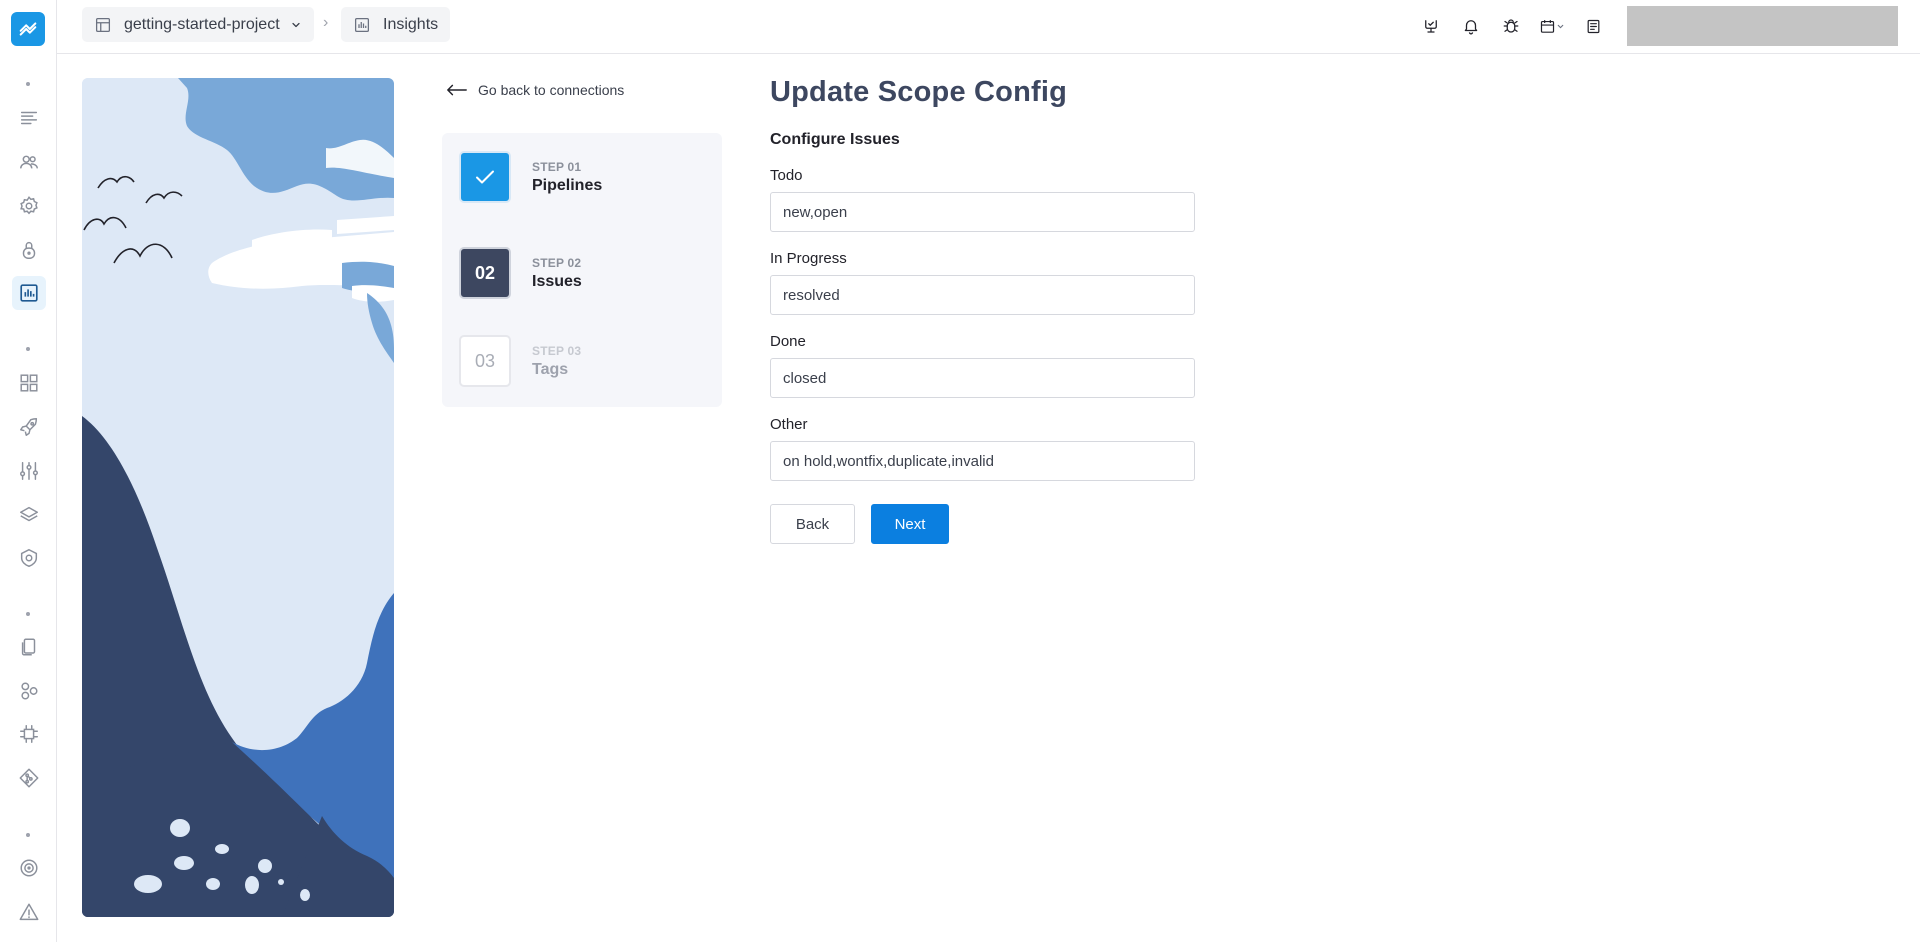 The width and height of the screenshot is (1920, 942). I want to click on logo-icon, so click(28, 29).